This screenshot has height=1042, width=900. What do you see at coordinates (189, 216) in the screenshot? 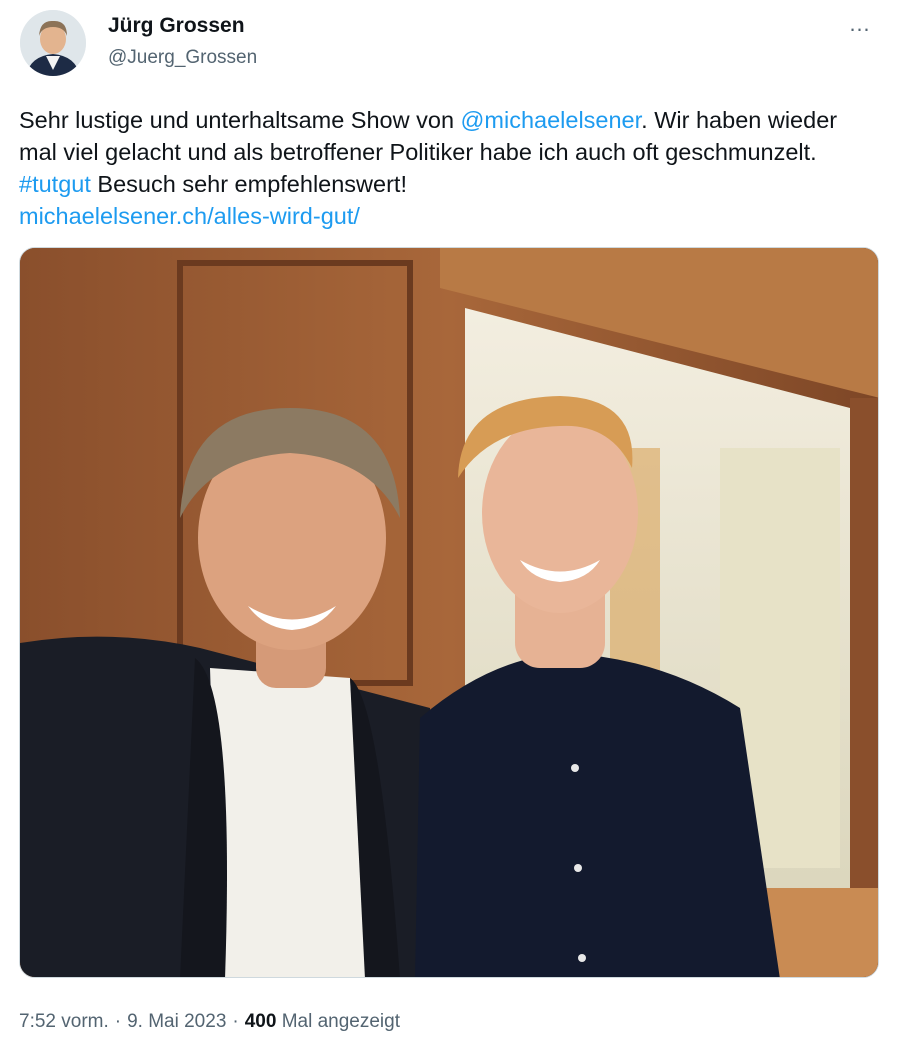
I see `url-link: michaelelsener.ch/alles-wird-gut/` at bounding box center [189, 216].